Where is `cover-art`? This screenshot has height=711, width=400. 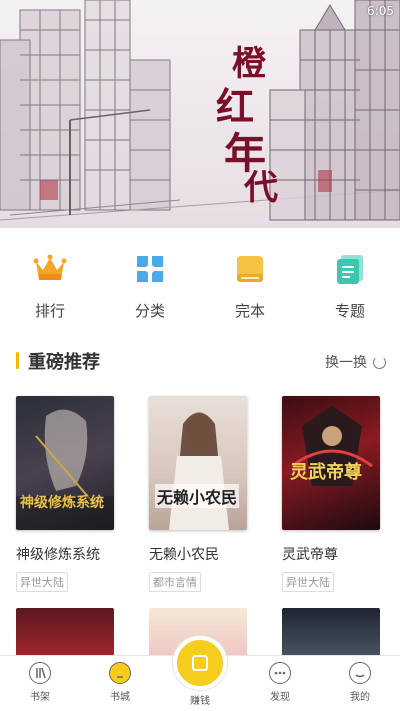
cover-art is located at coordinates (199, 471).